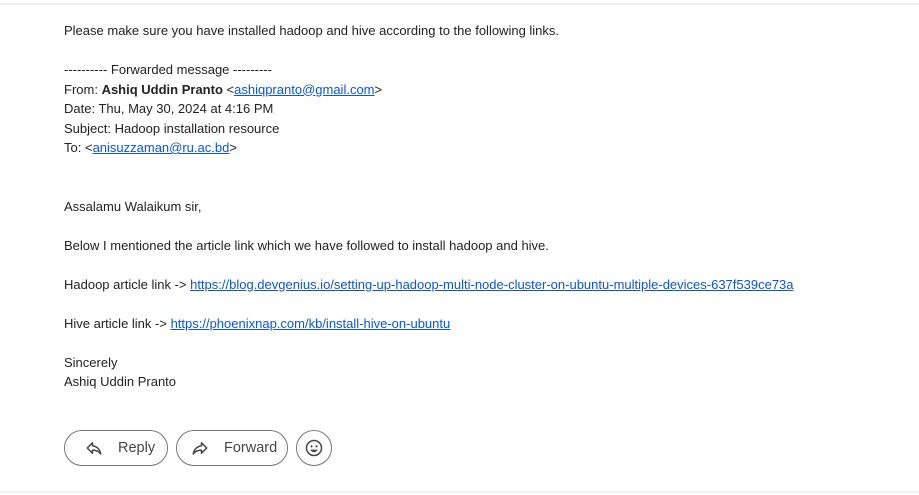 The height and width of the screenshot is (495, 919). What do you see at coordinates (251, 448) in the screenshot?
I see `forward-label: Forward` at bounding box center [251, 448].